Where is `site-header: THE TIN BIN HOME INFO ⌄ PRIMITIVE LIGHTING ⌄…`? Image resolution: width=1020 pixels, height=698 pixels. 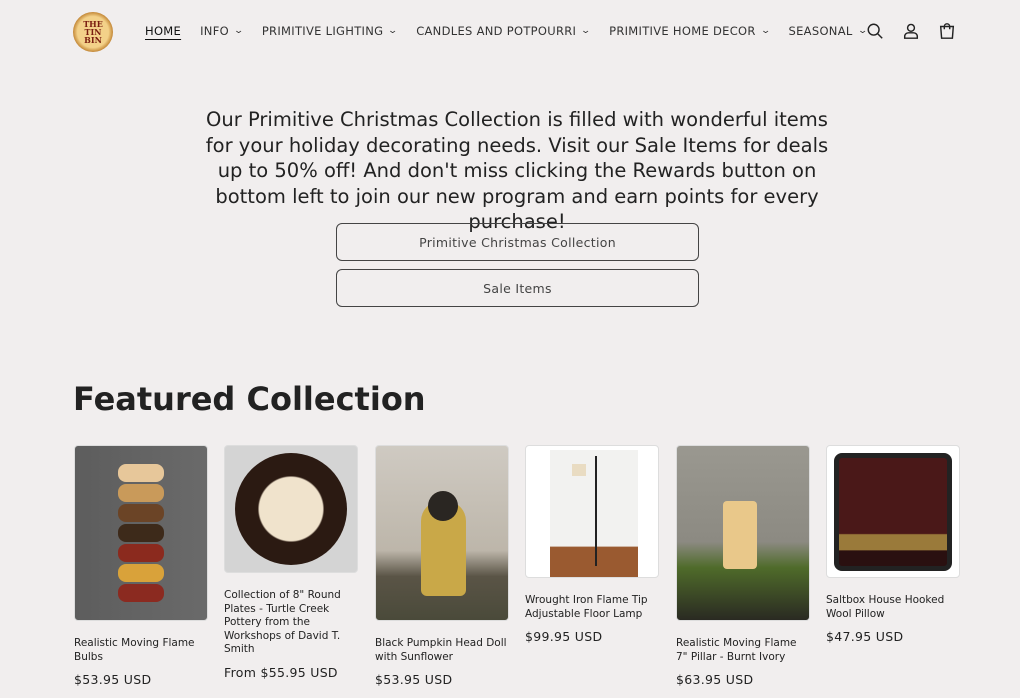 site-header: THE TIN BIN HOME INFO ⌄ PRIMITIVE LIGHTING ⌄… is located at coordinates (510, 32).